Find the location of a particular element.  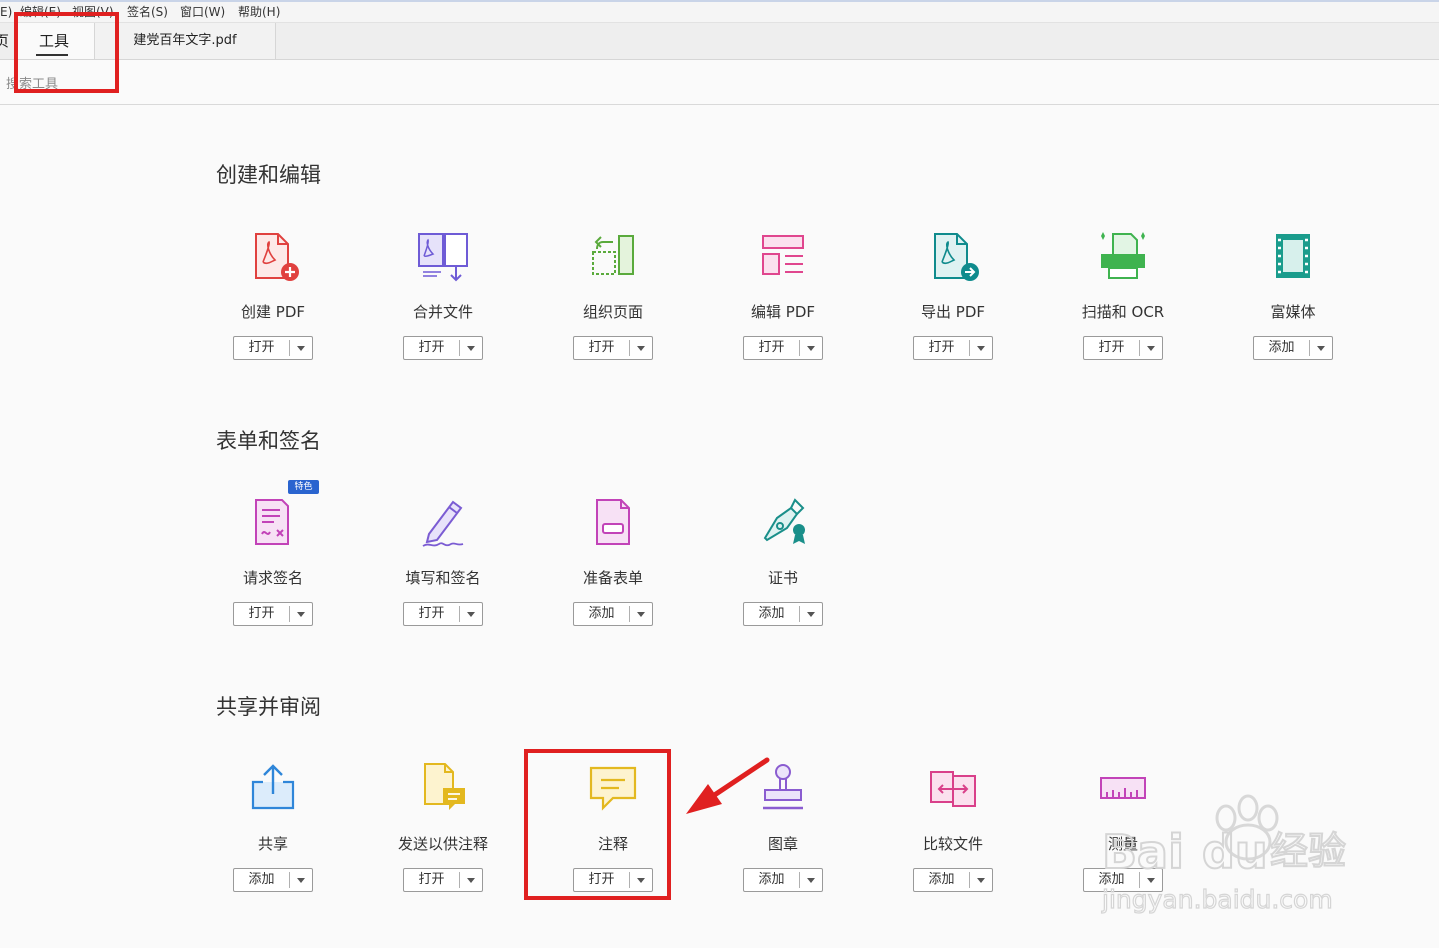

combine-files-icon is located at coordinates (443, 257).